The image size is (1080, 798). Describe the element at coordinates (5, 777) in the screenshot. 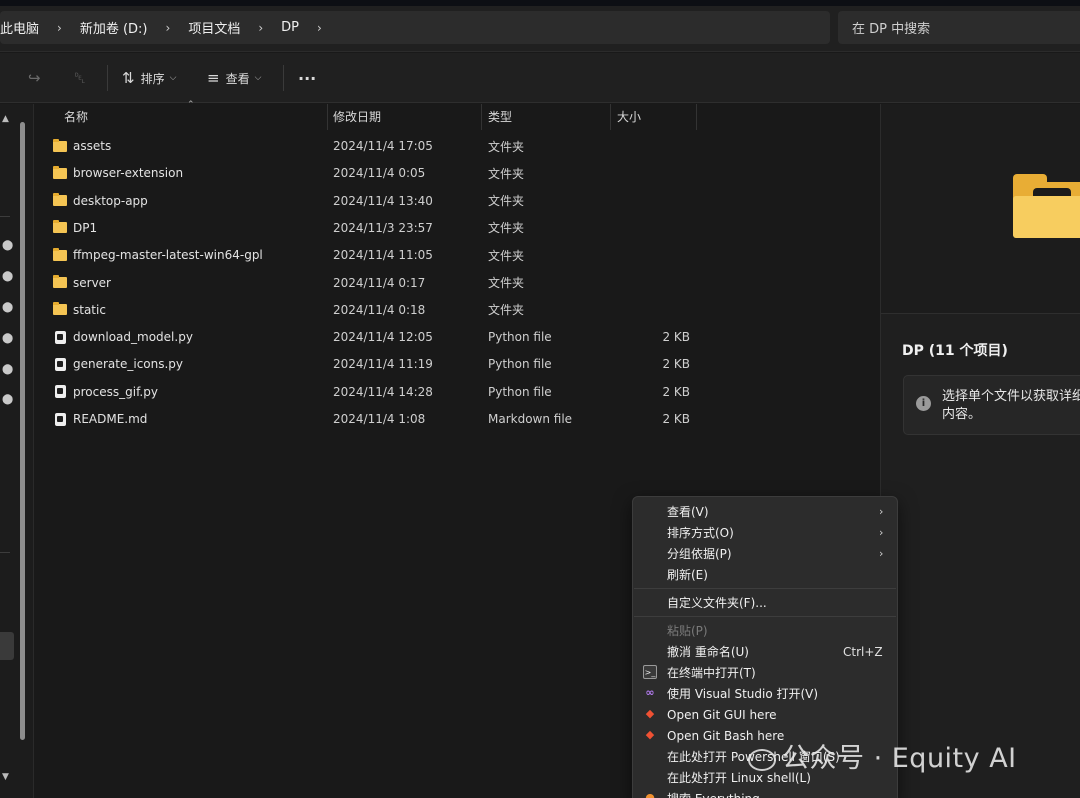

I see `scroll-down-icon: ▼` at that location.